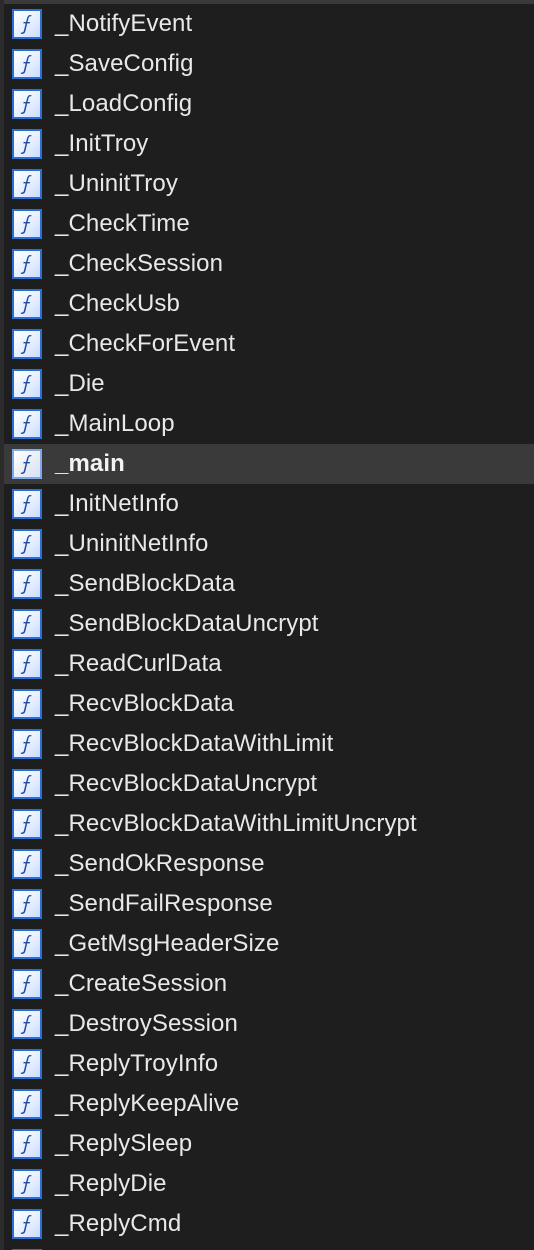 This screenshot has height=1250, width=534. I want to click on function-item-label: _InitNetInfo, so click(117, 503).